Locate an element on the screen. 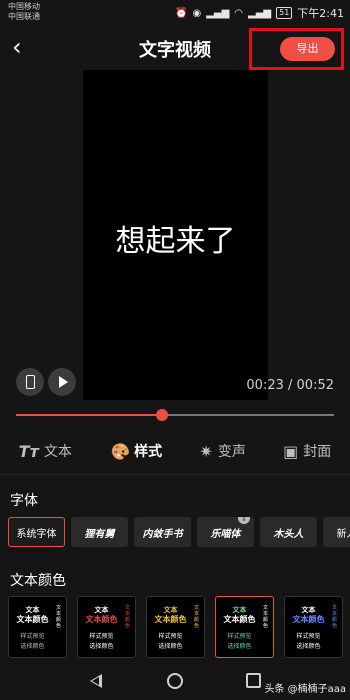 Image resolution: width=350 pixels, height=700 pixels. time-readout: 00:23 / 00:52 is located at coordinates (290, 385).